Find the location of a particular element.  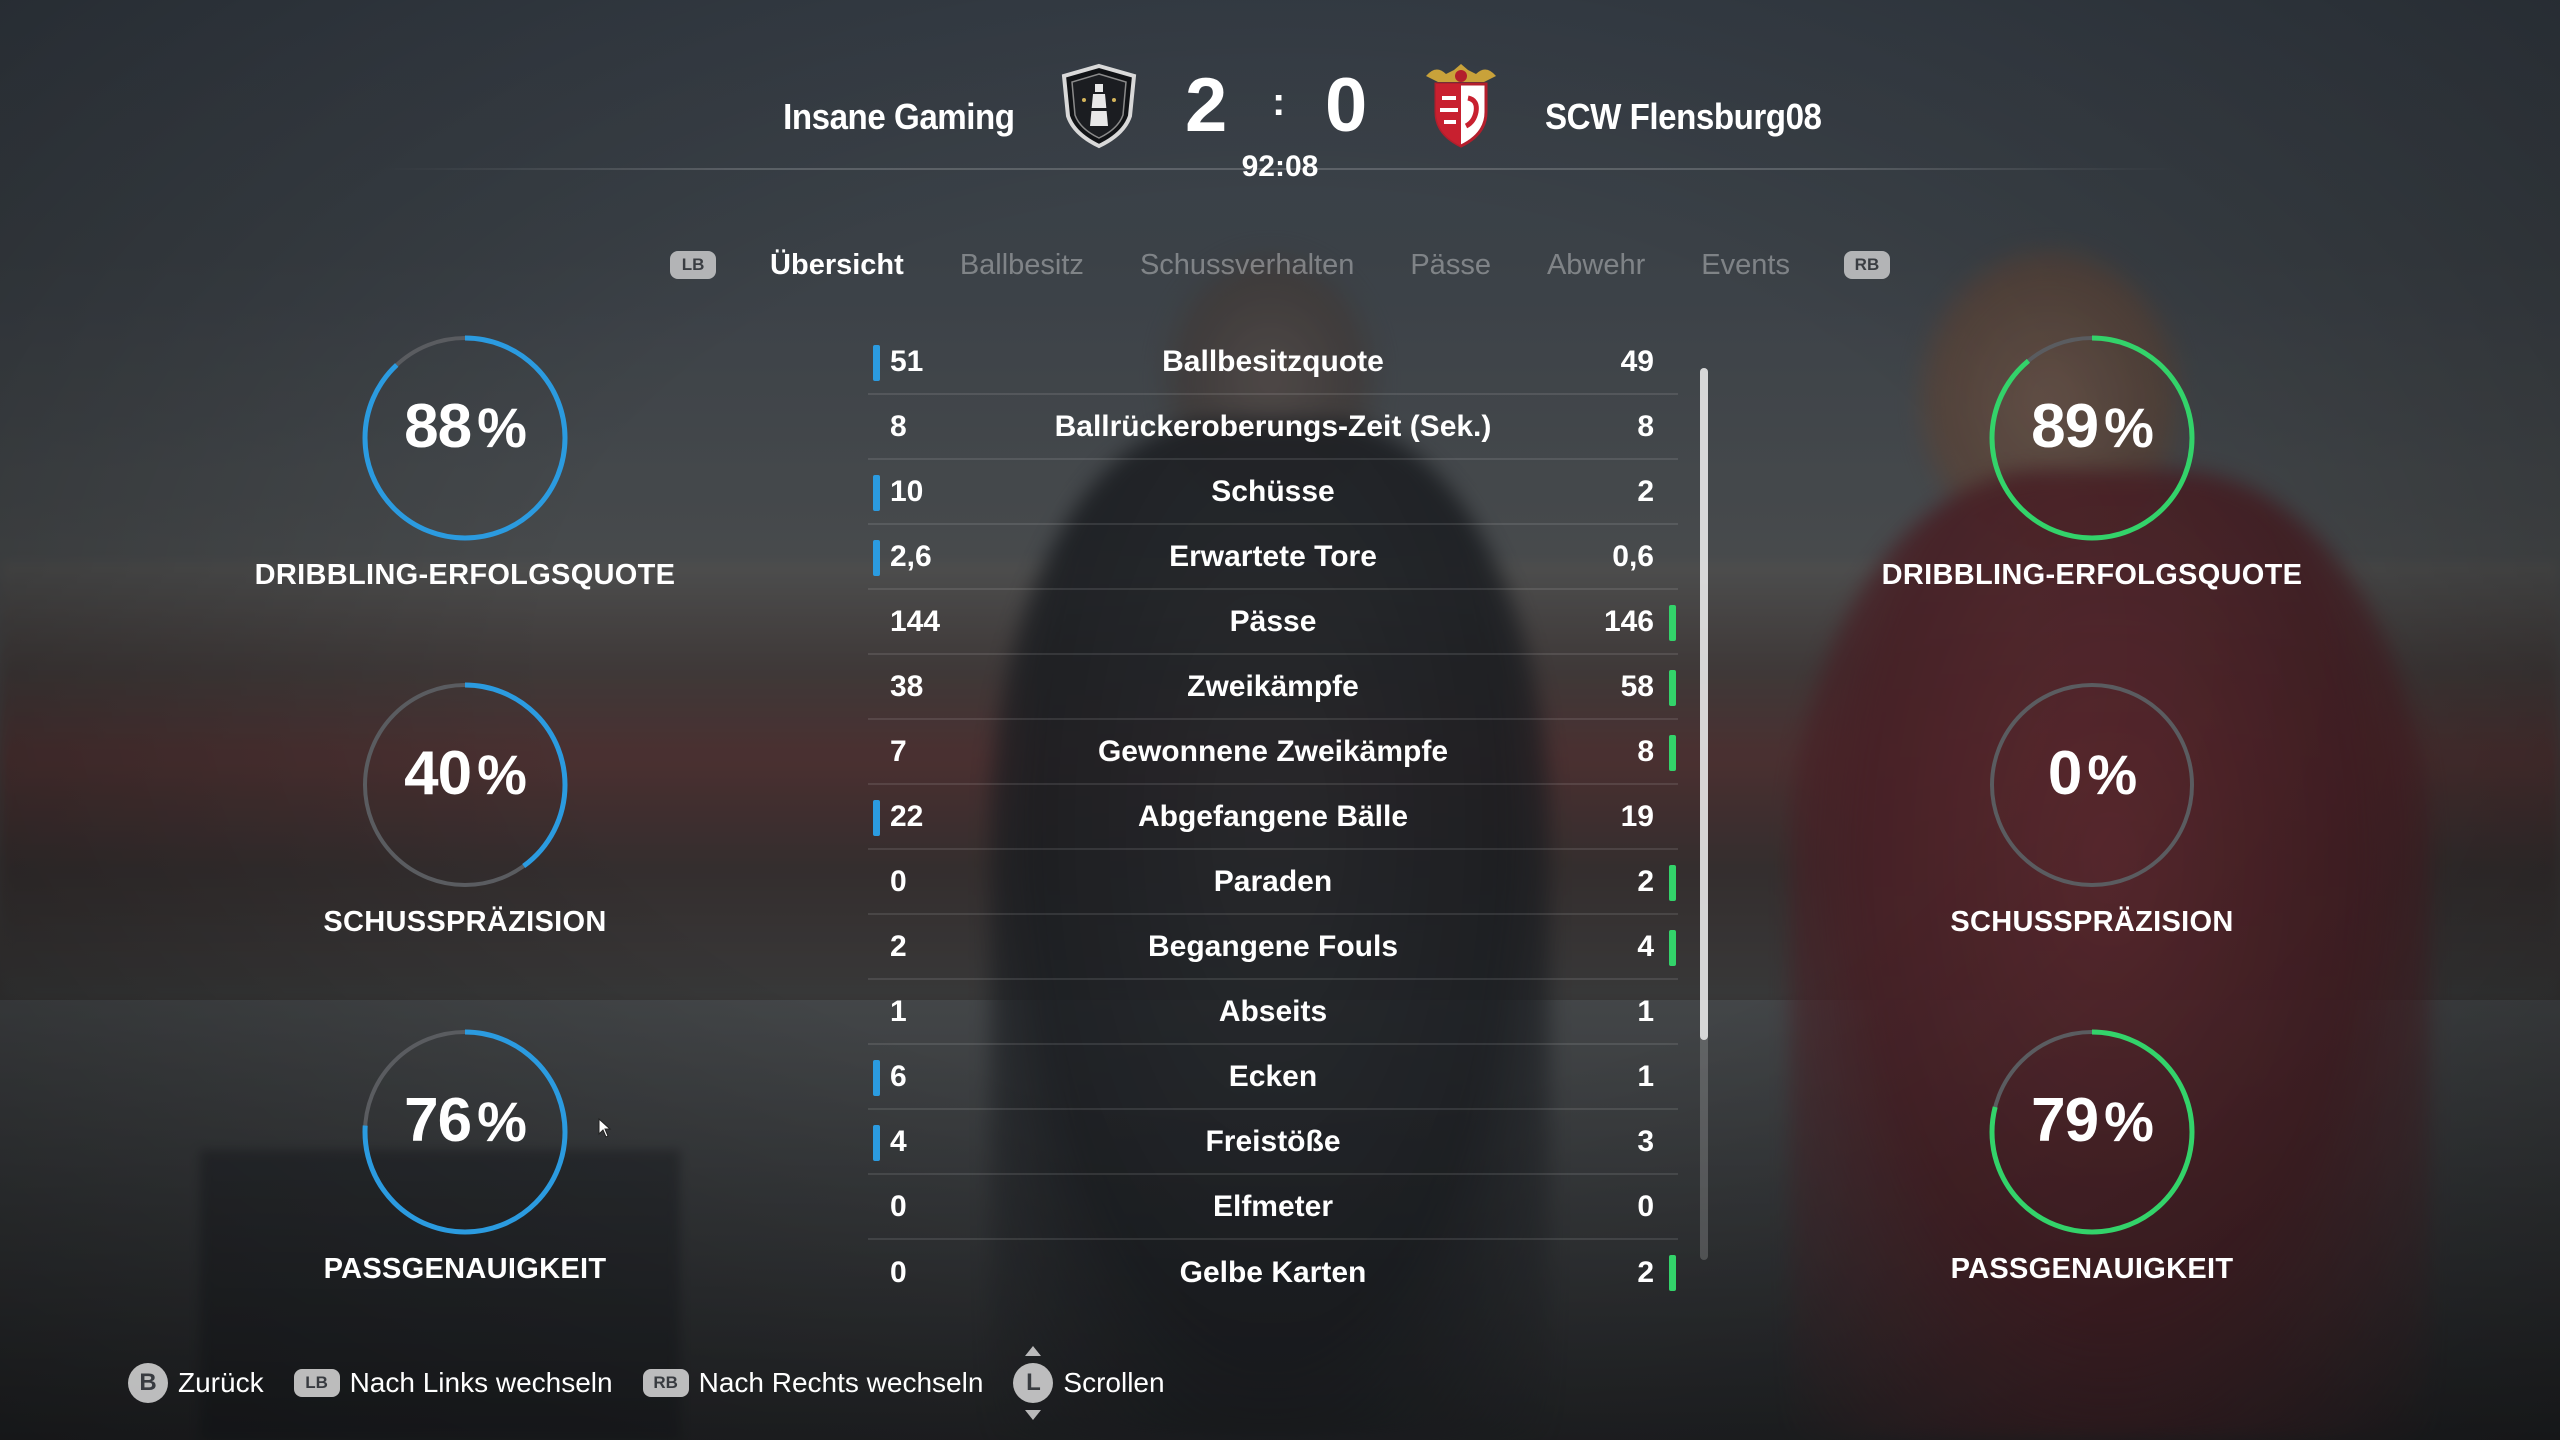

stat-row-zweikaempfe: 38 Zweikämpfe 58 is located at coordinates (1273, 687).